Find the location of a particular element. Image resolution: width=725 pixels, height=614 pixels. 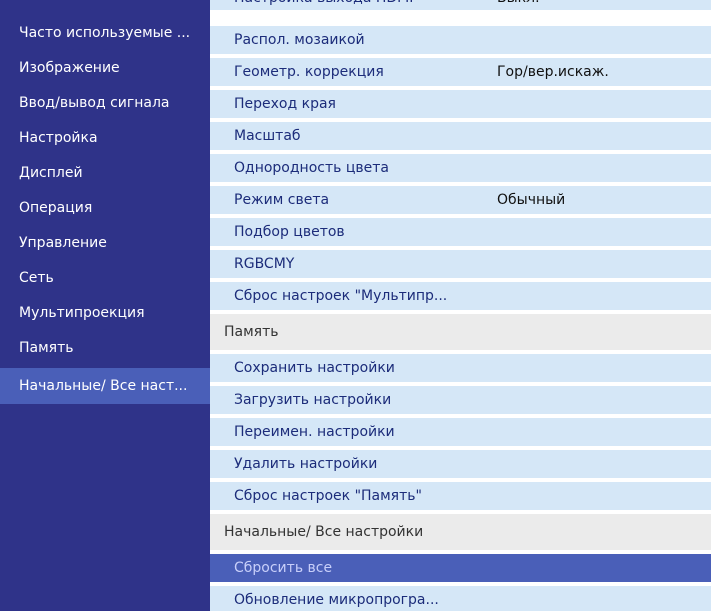

section-header-label: Память is located at coordinates (251, 332).